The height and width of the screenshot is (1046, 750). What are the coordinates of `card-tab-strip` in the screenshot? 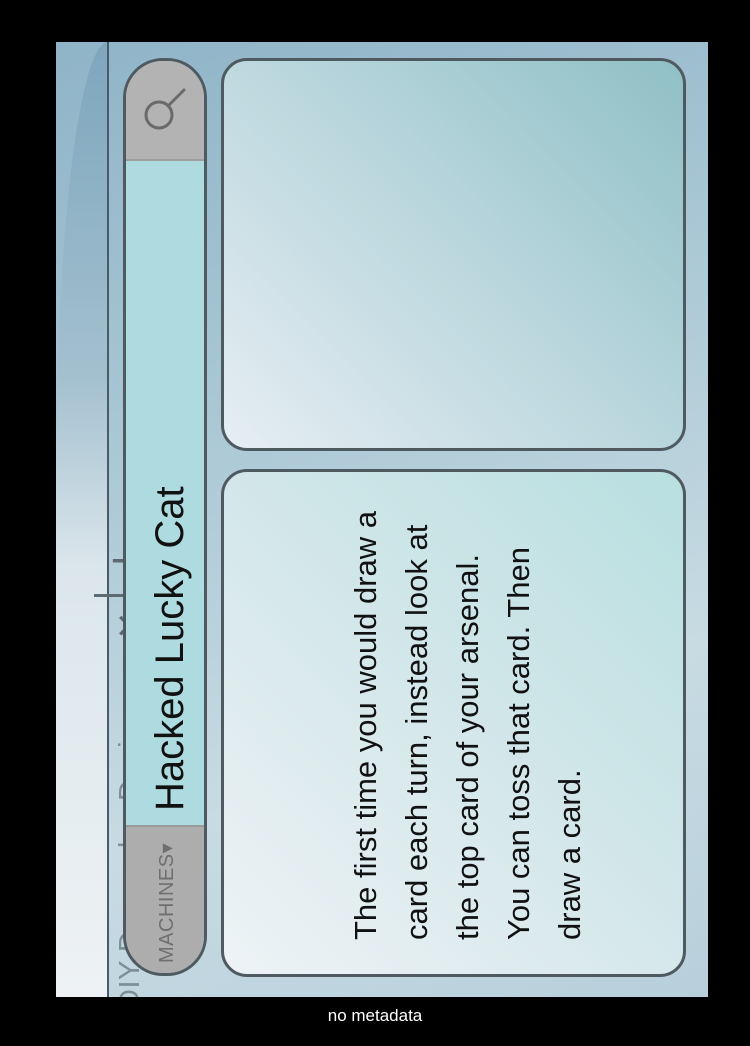 It's located at (82, 519).